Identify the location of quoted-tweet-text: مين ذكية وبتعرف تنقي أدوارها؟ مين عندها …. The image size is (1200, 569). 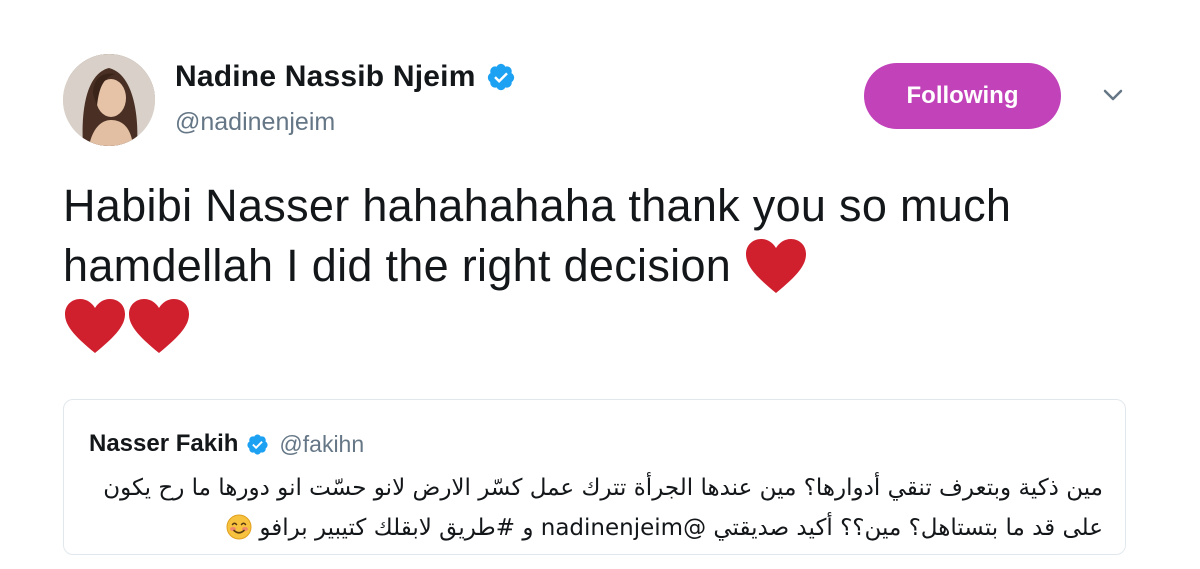
(603, 508).